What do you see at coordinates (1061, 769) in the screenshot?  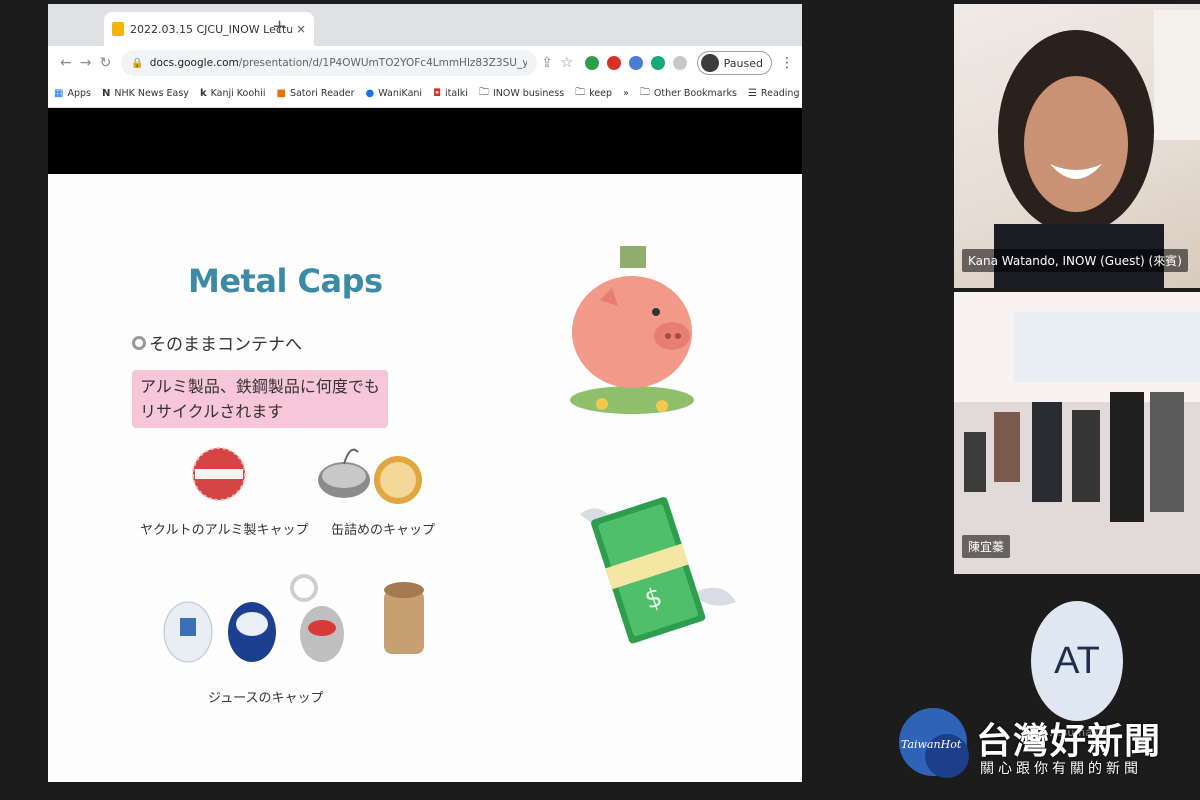 I see `watermark-subtitle: 關心跟你有關的新聞` at bounding box center [1061, 769].